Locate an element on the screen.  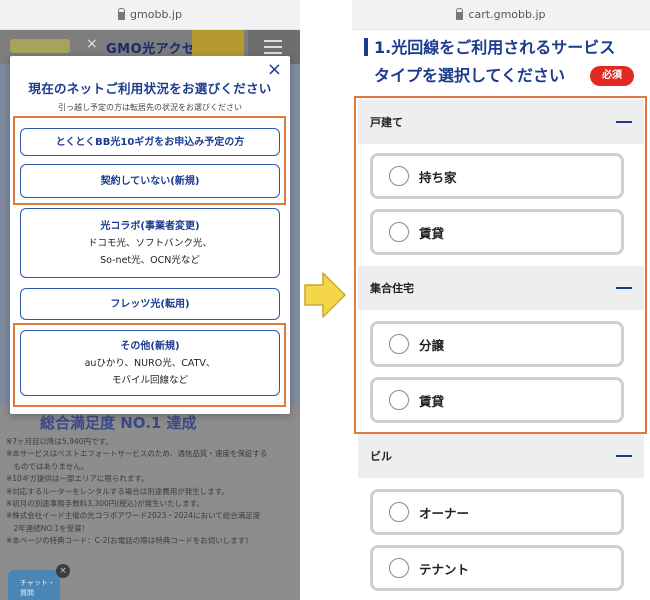
page-title-line: 1.光回線をご利用されるサービス is located at coordinates (495, 47).